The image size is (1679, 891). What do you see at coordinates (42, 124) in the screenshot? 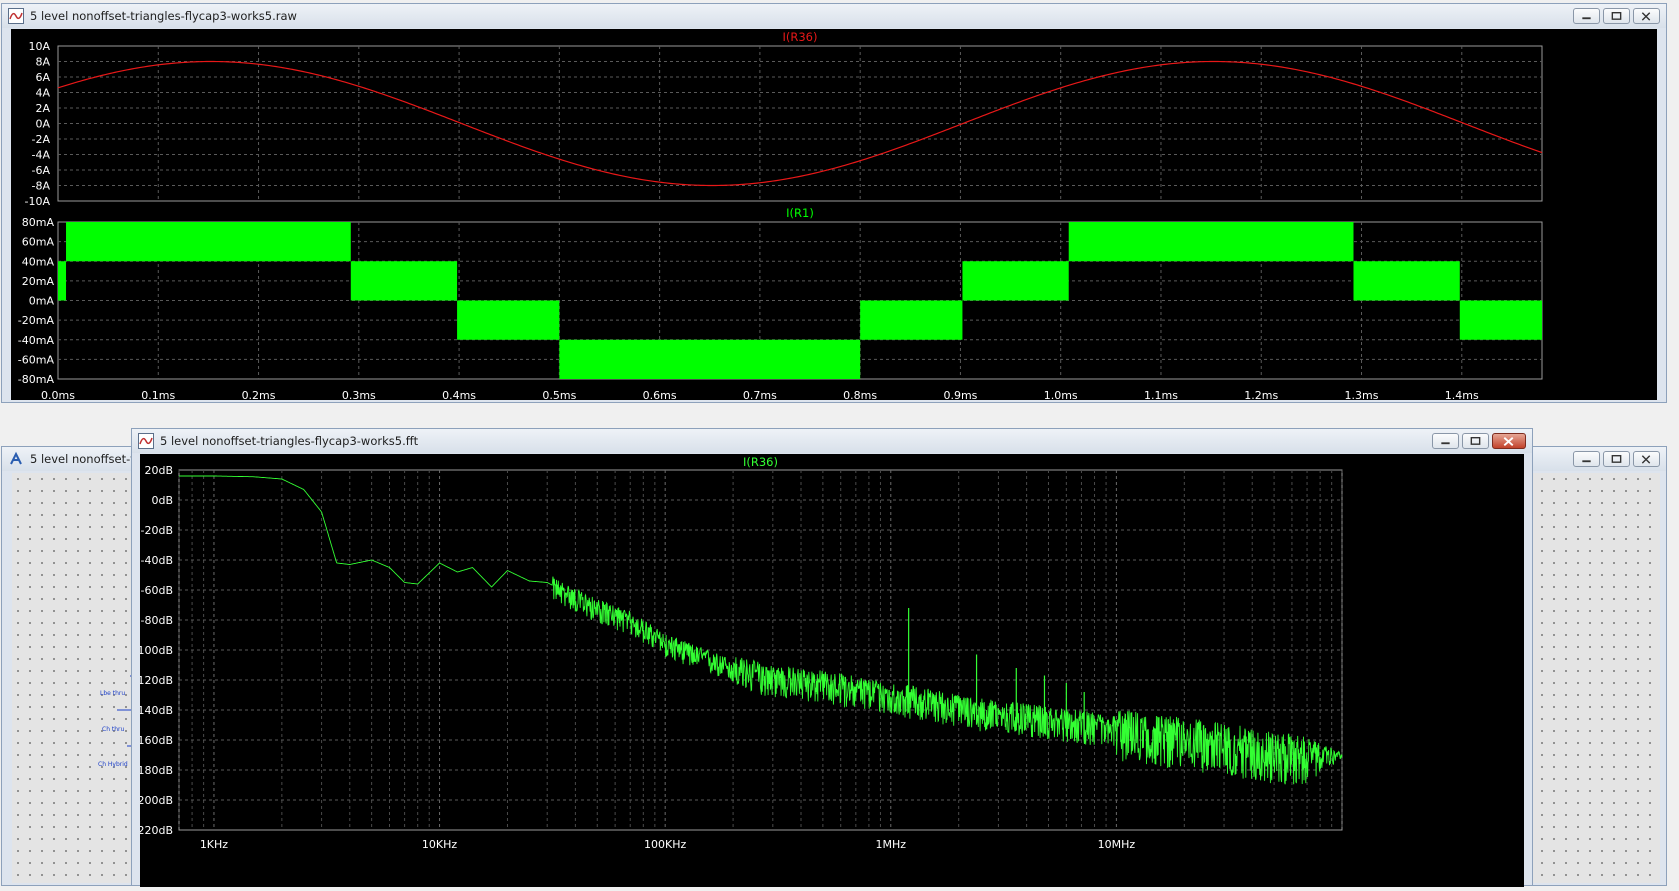
I see `y-tick-label: 0A` at bounding box center [42, 124].